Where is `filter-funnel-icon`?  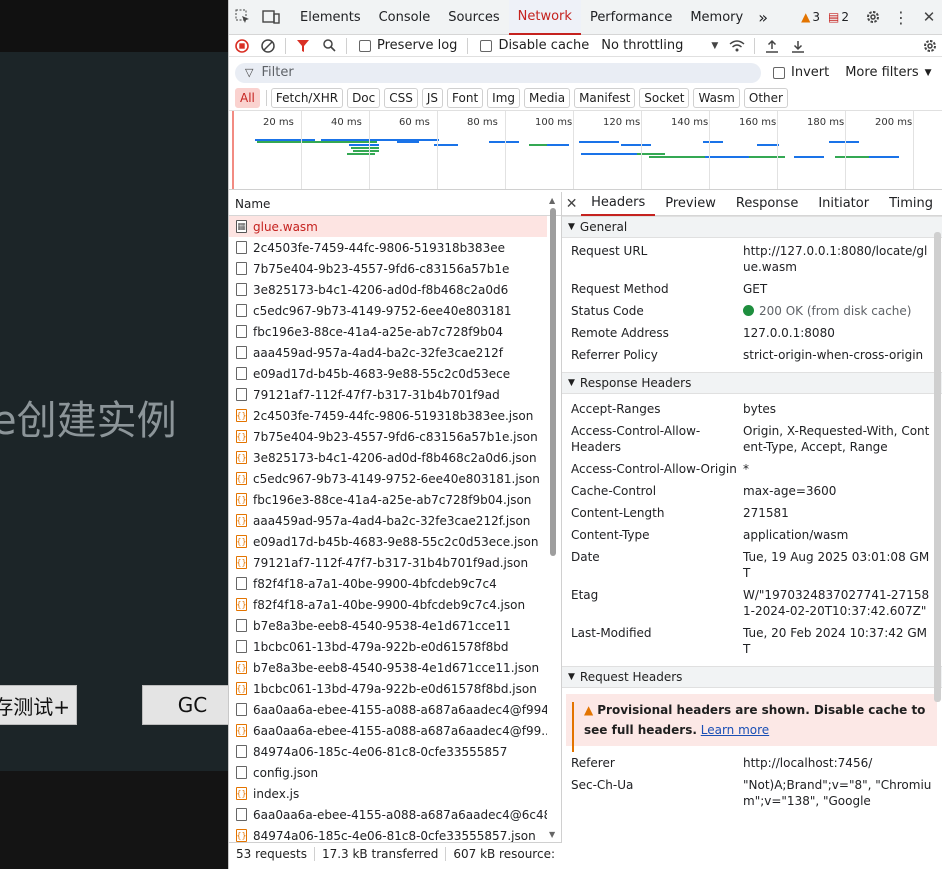
filter-funnel-icon is located at coordinates (303, 46).